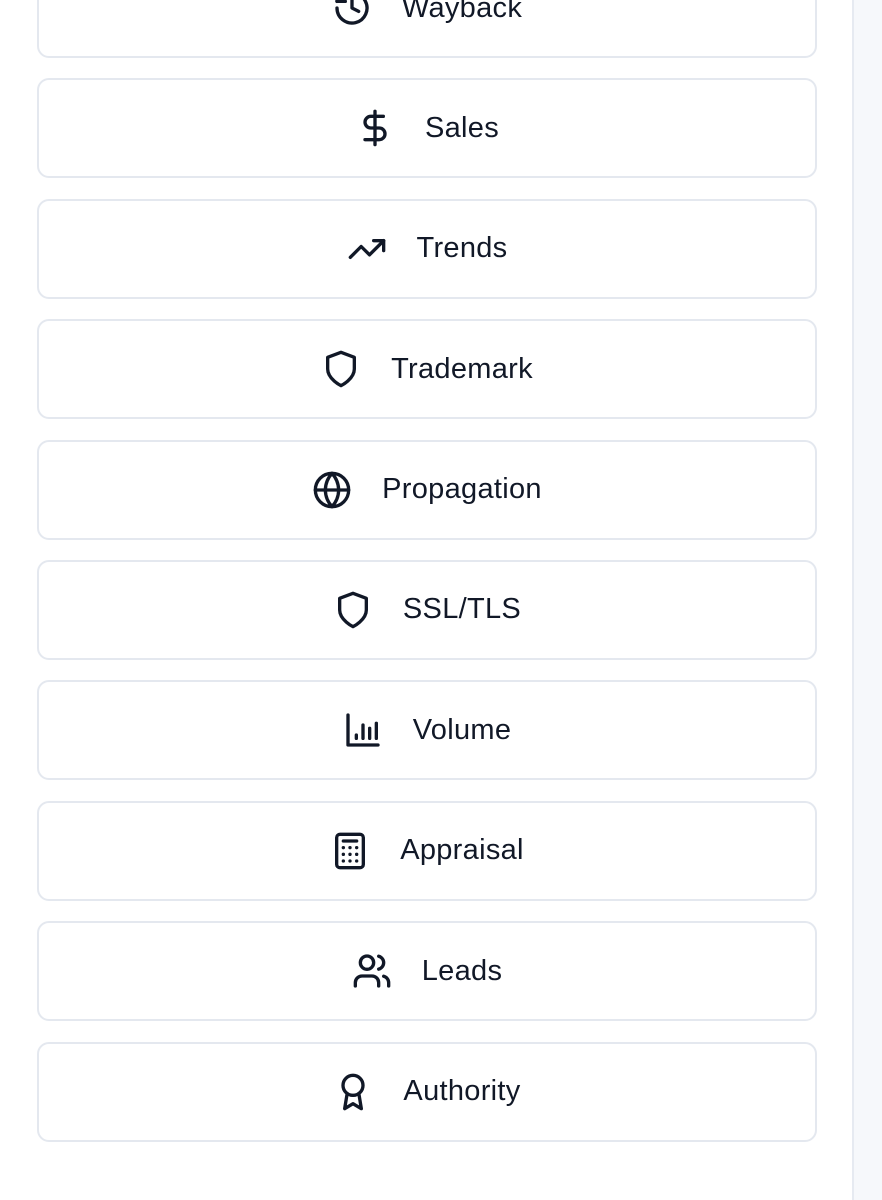 This screenshot has width=882, height=1200. I want to click on menu-item-label: Leads, so click(462, 970).